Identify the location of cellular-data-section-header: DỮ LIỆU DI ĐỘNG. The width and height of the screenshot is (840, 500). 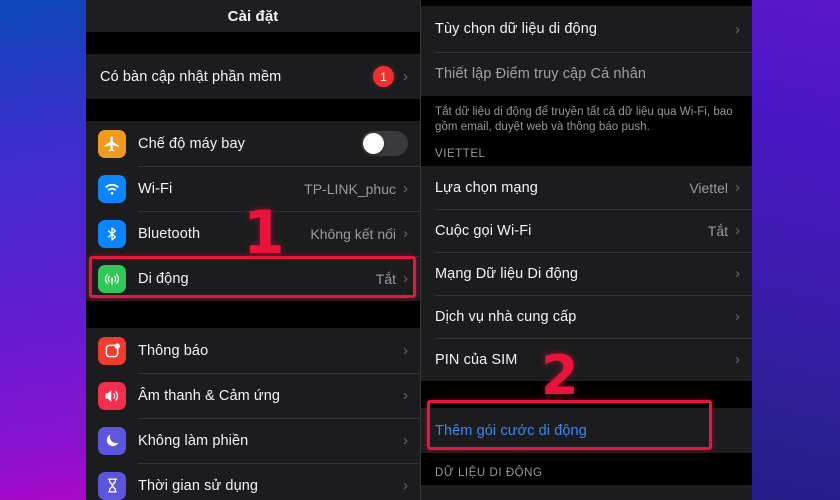
(586, 472).